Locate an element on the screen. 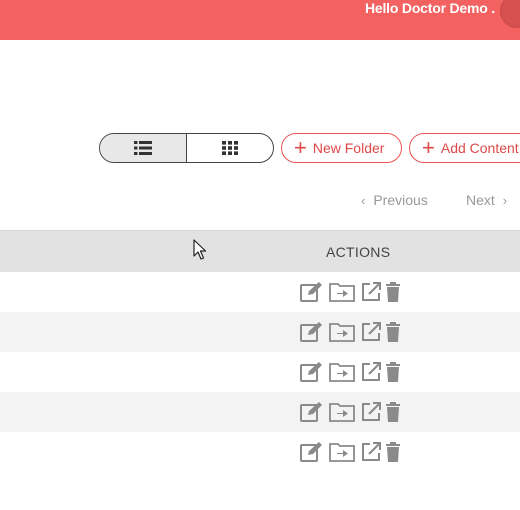 The width and height of the screenshot is (520, 510). previous-page-link: ‹ Previous is located at coordinates (394, 200).